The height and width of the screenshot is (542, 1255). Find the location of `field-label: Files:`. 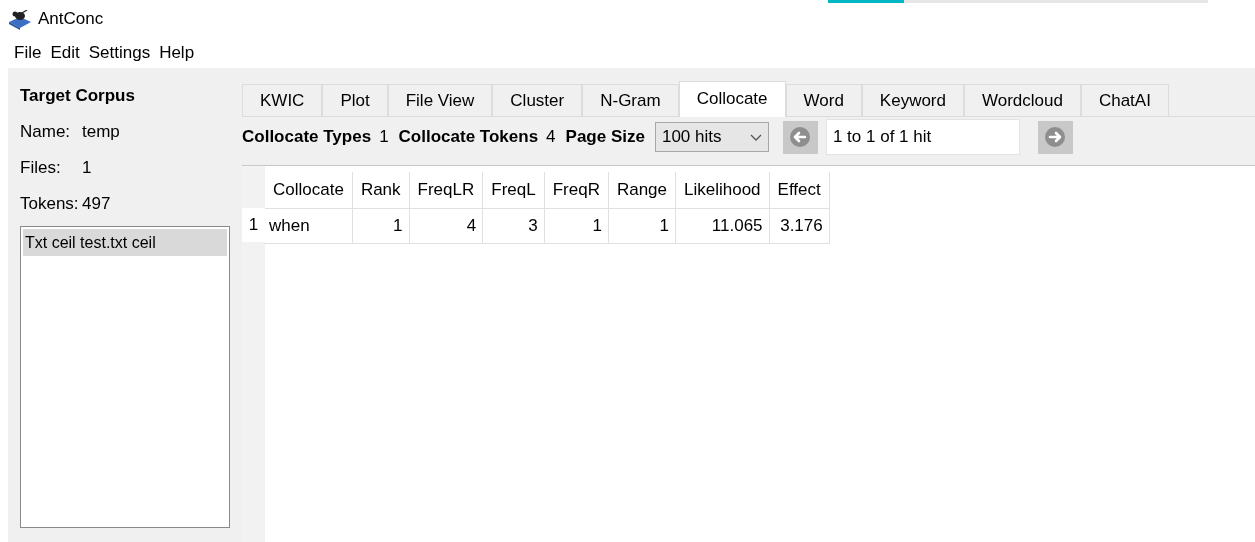

field-label: Files: is located at coordinates (41, 168).